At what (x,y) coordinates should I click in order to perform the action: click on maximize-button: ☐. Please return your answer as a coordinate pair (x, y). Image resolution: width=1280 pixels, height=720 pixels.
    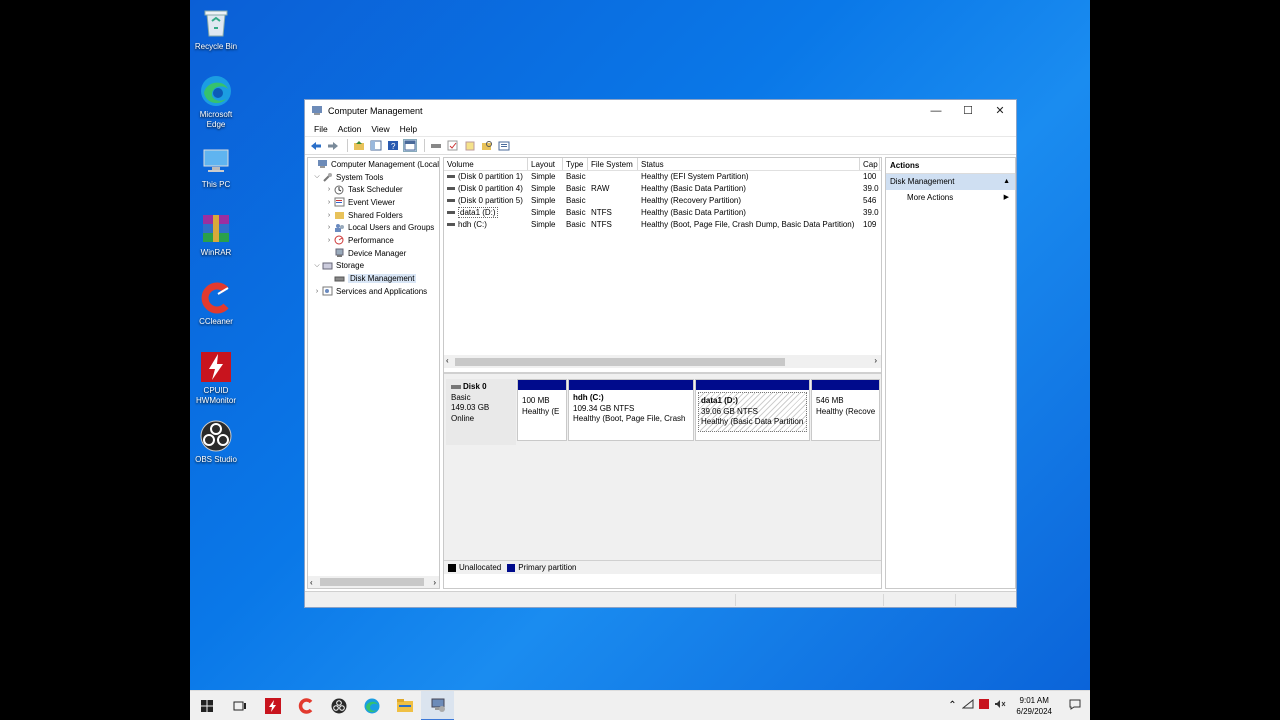
    Looking at the image, I should click on (968, 110).